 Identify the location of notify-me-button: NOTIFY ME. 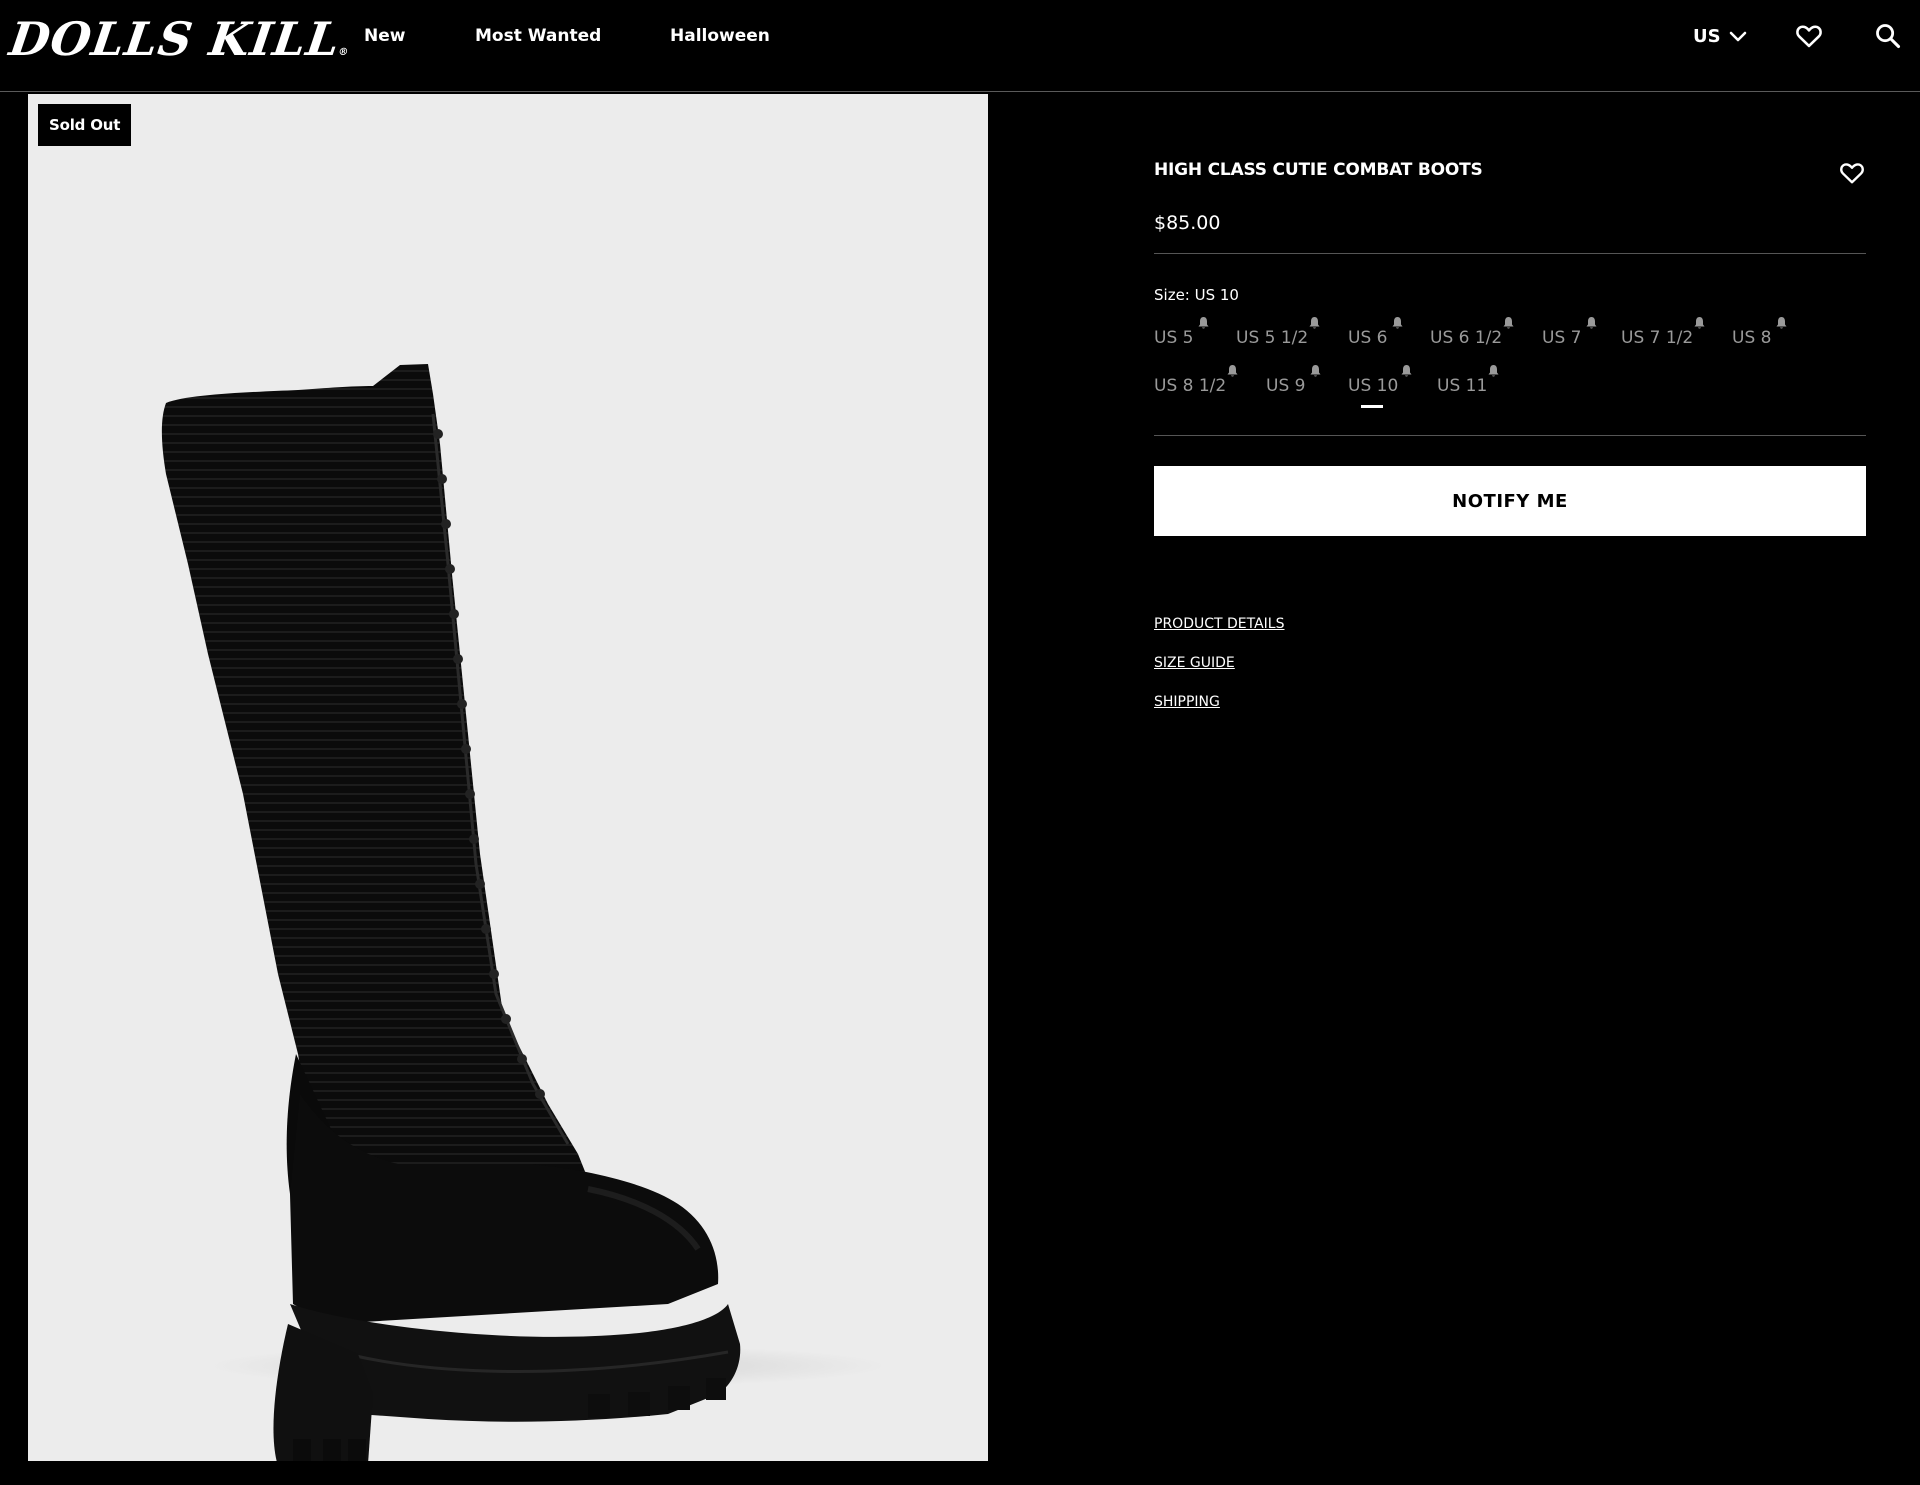
(1510, 501).